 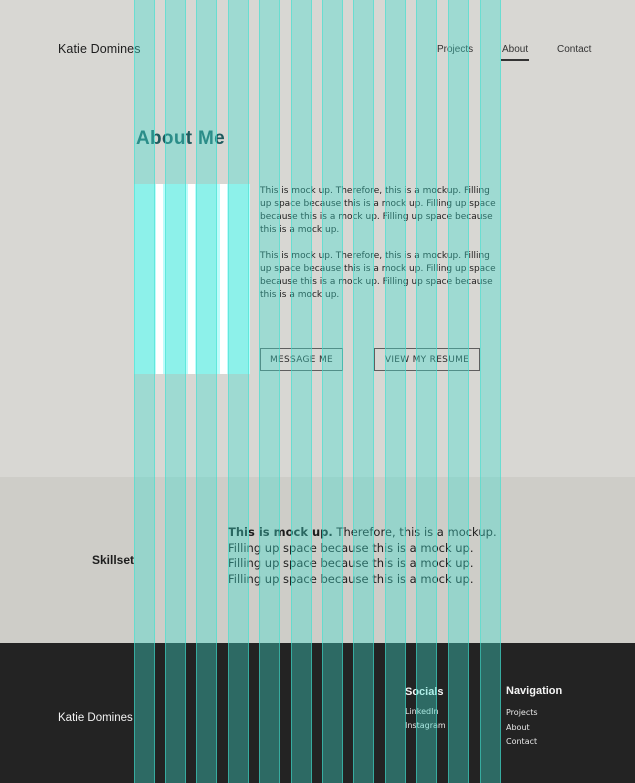 I want to click on footer-brand: Katie Domines, so click(x=95, y=718).